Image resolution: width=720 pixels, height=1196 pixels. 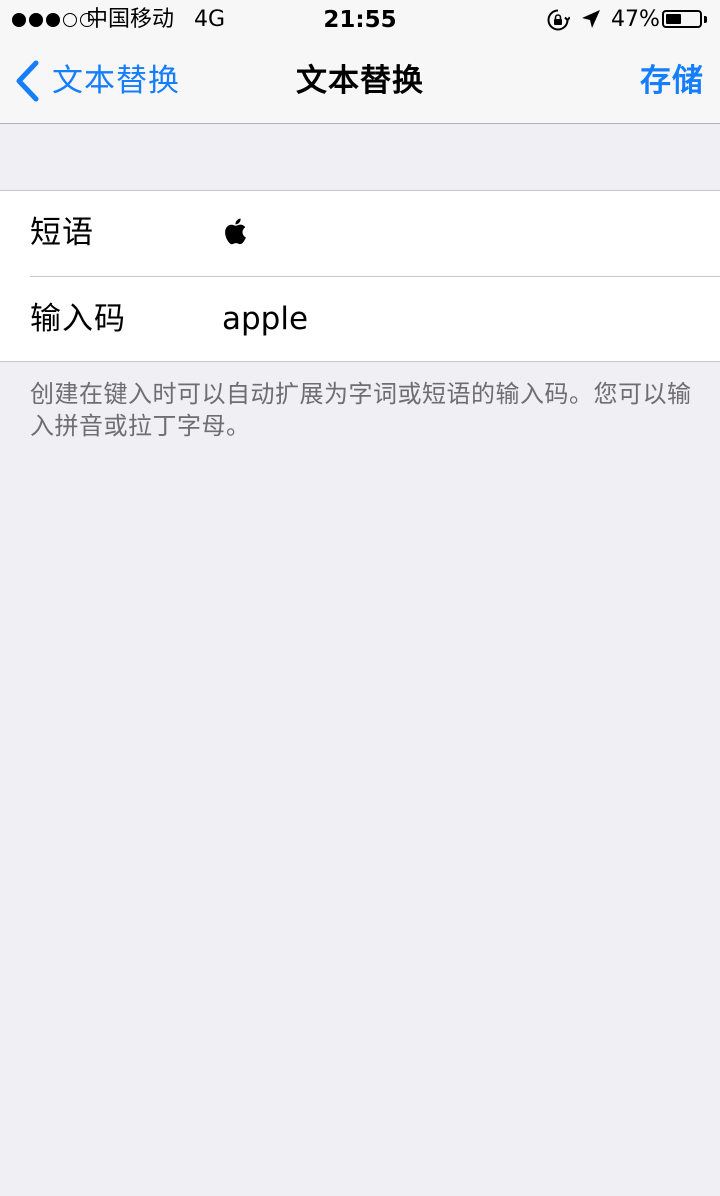 I want to click on battery-percent: 47%, so click(x=635, y=19).